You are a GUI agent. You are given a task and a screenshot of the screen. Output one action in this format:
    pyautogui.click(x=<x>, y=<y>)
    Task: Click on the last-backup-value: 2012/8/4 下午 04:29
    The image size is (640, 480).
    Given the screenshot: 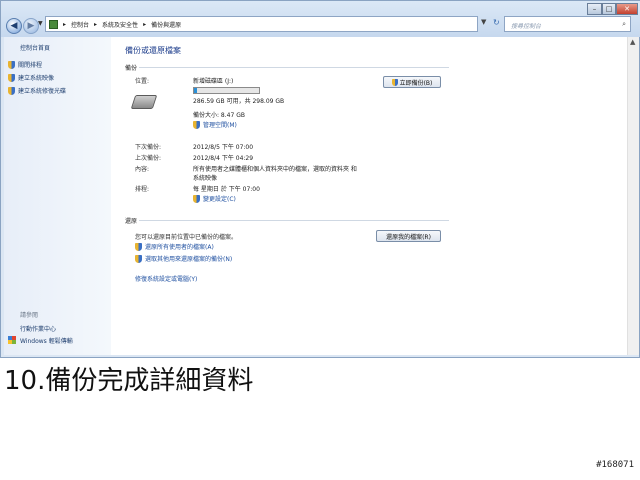 What is the action you would take?
    pyautogui.click(x=223, y=158)
    